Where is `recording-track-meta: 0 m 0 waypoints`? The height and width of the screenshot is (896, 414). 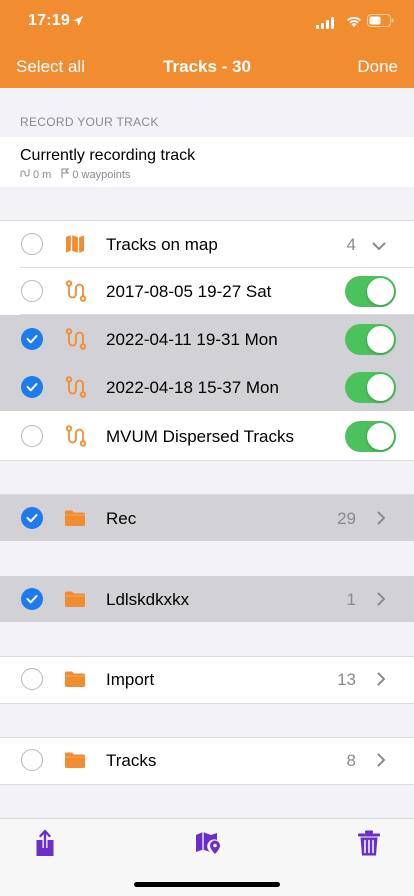 recording-track-meta: 0 m 0 waypoints is located at coordinates (75, 174).